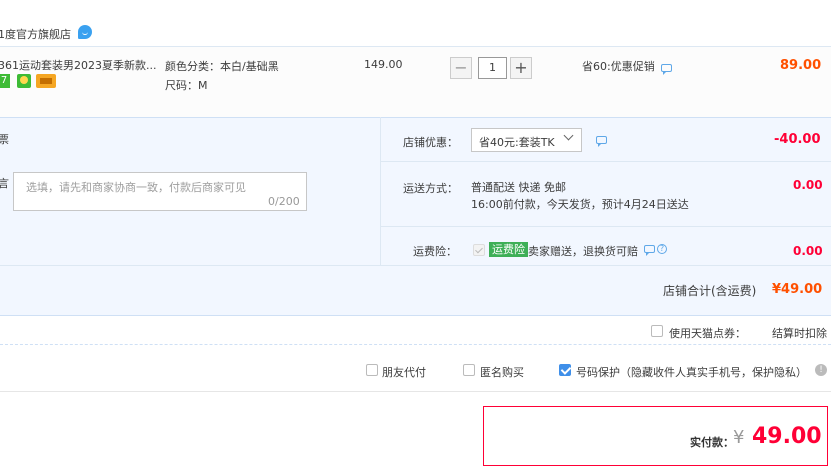 The height and width of the screenshot is (466, 831). Describe the element at coordinates (85, 32) in the screenshot. I see `wangwang-chat-icon` at that location.